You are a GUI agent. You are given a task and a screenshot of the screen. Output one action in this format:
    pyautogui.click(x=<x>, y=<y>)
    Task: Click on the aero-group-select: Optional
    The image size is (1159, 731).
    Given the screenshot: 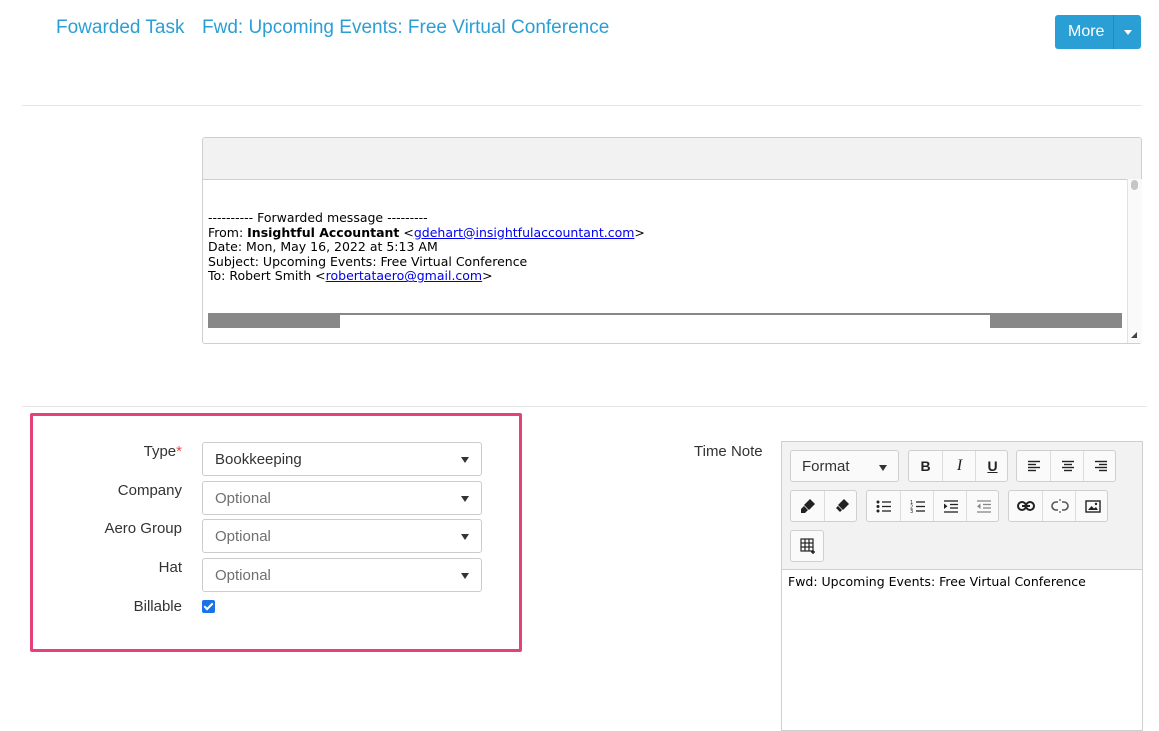 What is the action you would take?
    pyautogui.click(x=342, y=536)
    